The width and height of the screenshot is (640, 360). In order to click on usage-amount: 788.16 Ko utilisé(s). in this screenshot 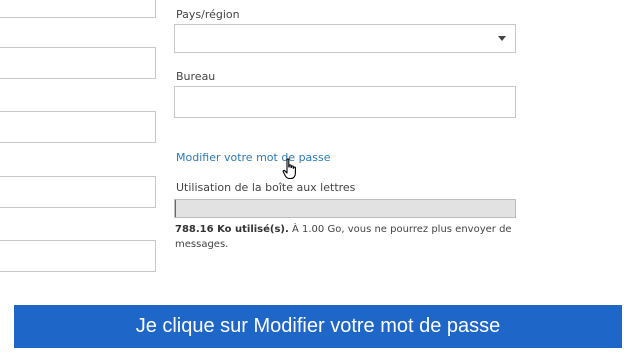, I will do `click(232, 229)`.